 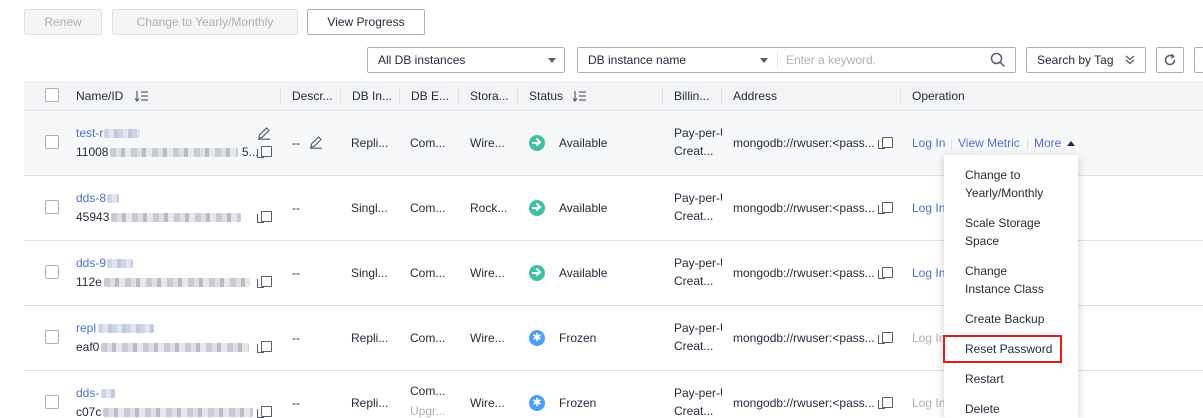 What do you see at coordinates (1047, 143) in the screenshot?
I see `more-dropdown-trigger: More` at bounding box center [1047, 143].